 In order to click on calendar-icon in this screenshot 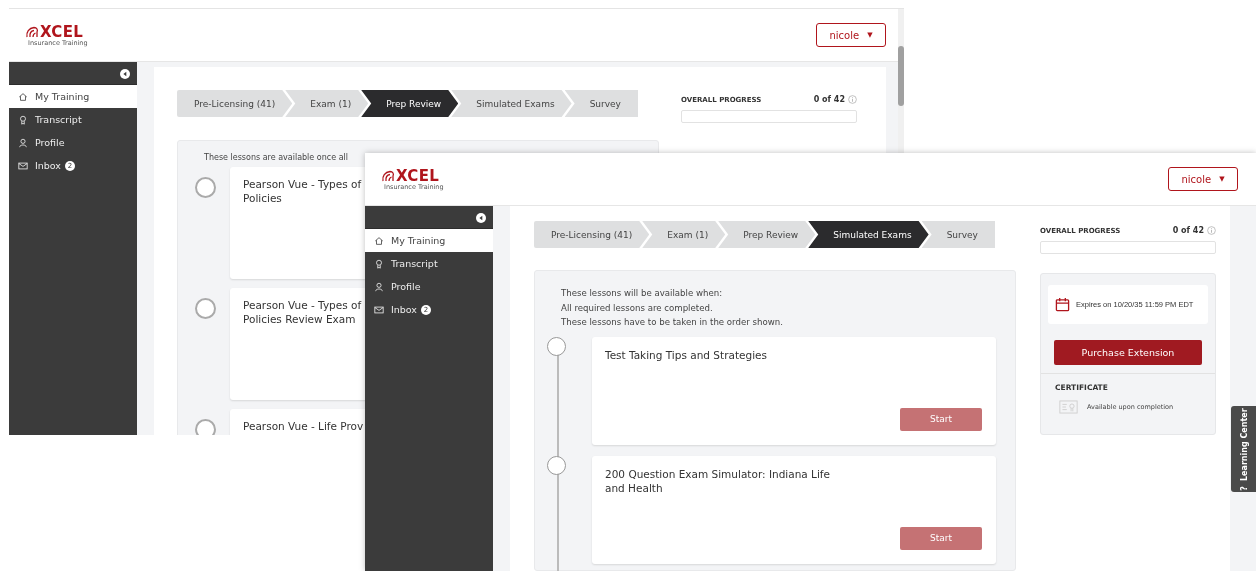, I will do `click(1062, 304)`.